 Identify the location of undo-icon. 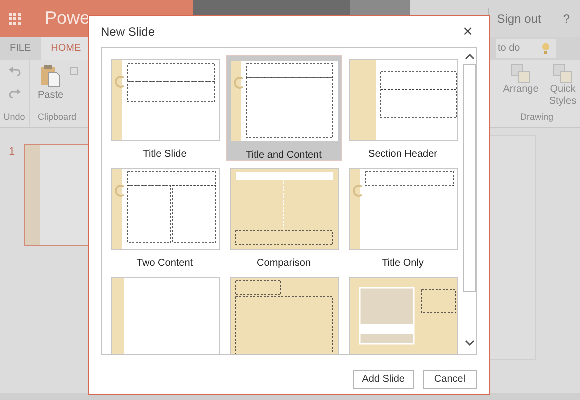
(14, 71).